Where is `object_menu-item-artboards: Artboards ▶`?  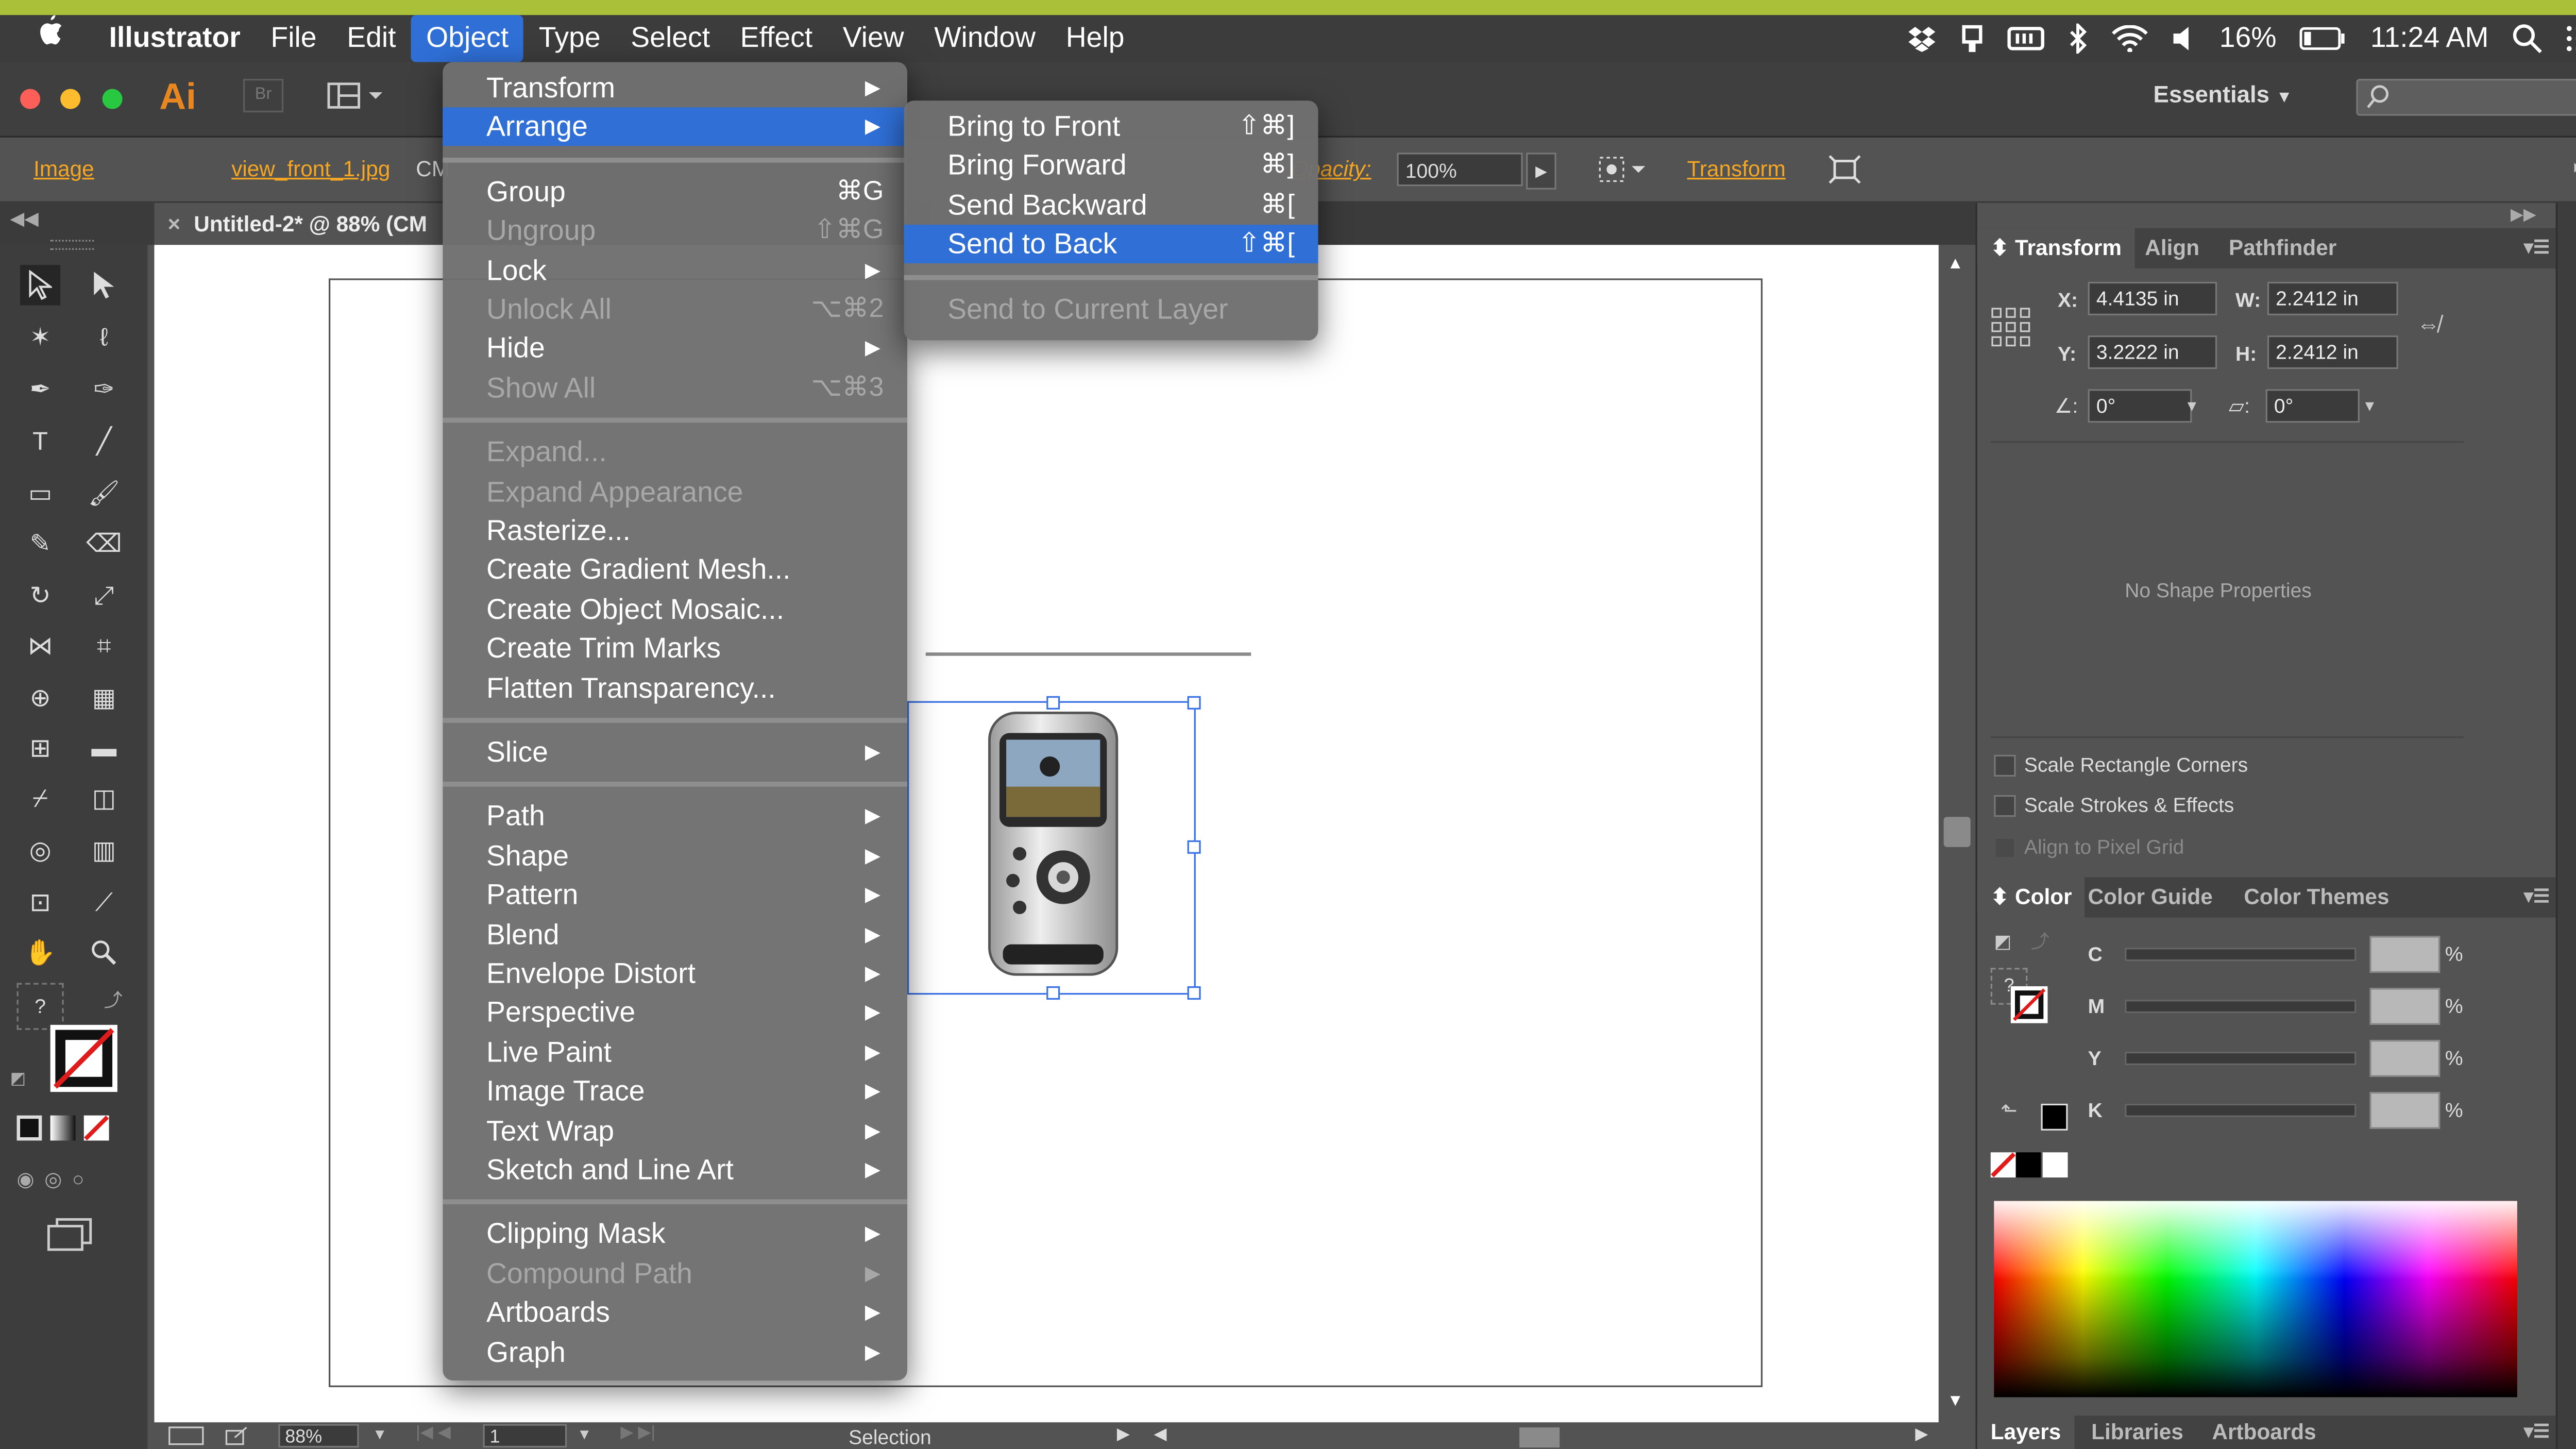
object_menu-item-artboards: Artboards ▶ is located at coordinates (675, 1312).